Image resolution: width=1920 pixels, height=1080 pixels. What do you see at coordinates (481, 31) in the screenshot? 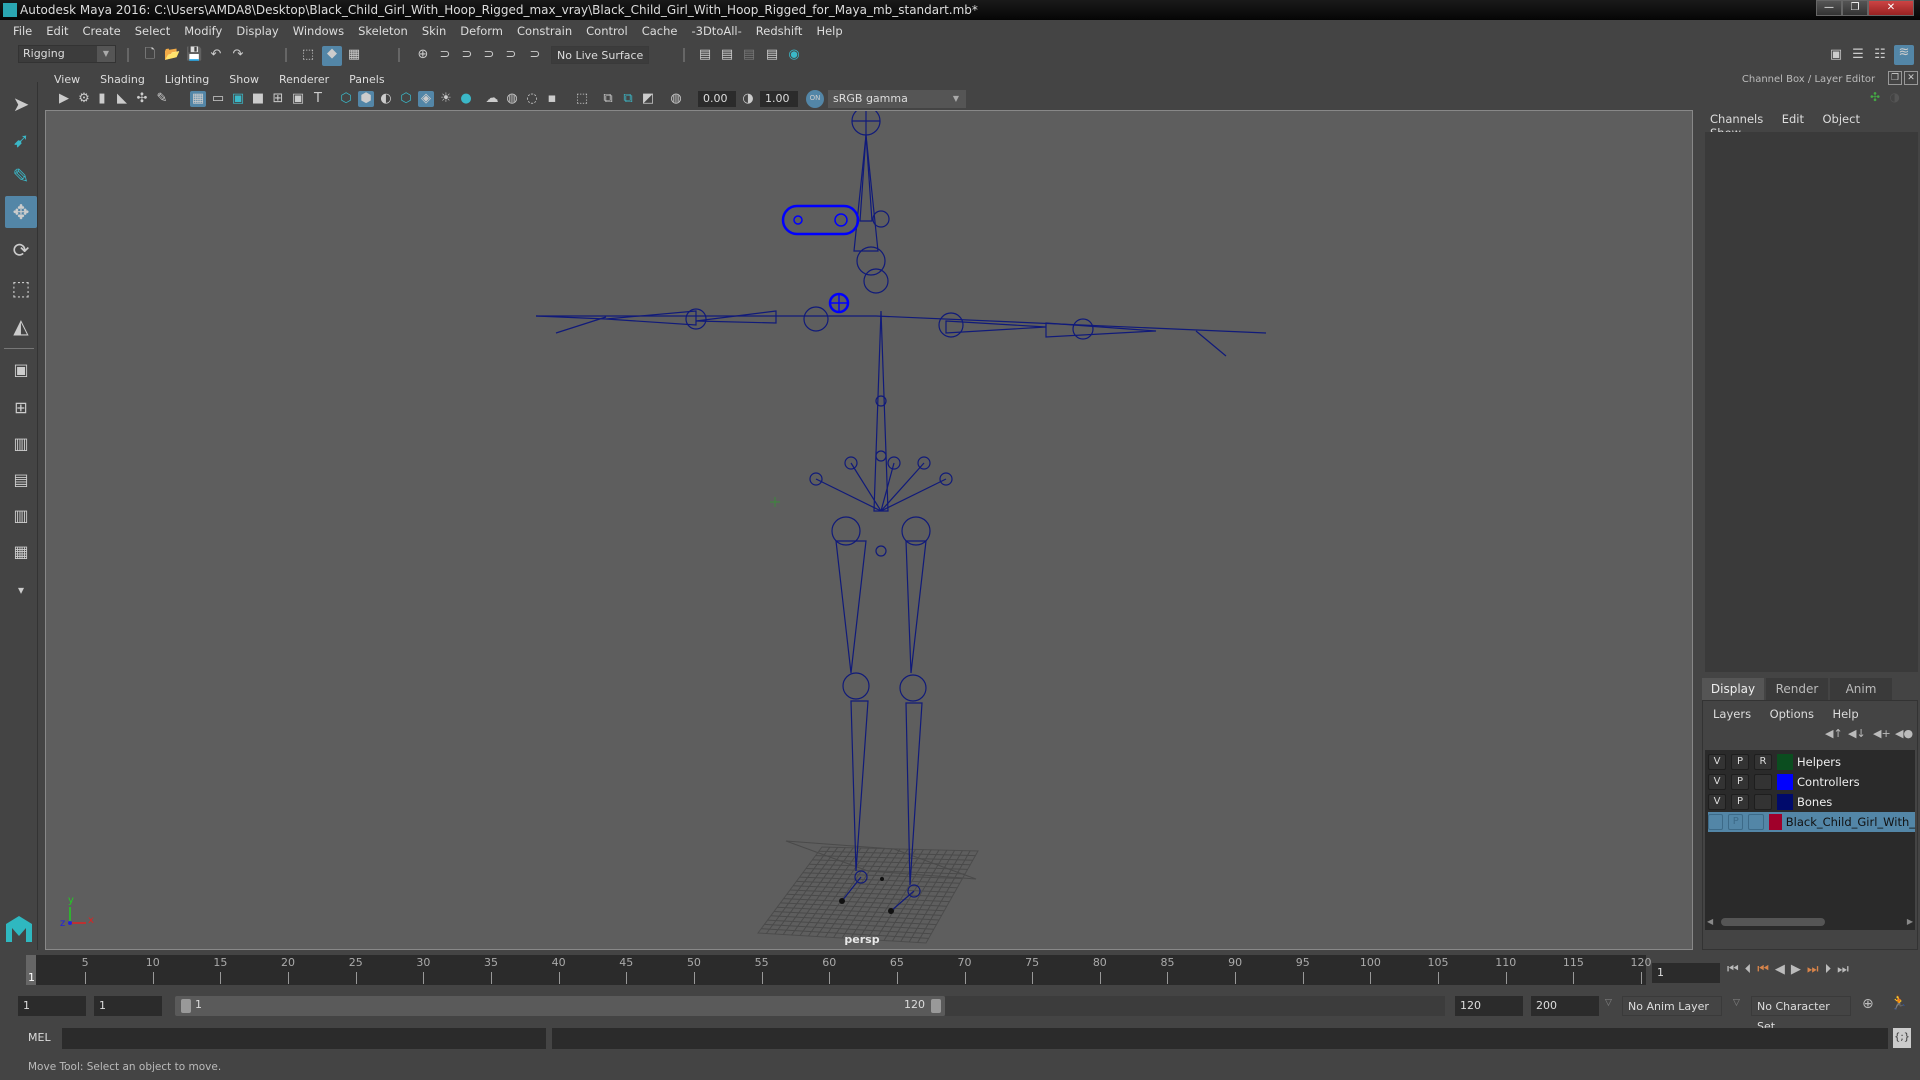
I see `menu-deform: Deform` at bounding box center [481, 31].